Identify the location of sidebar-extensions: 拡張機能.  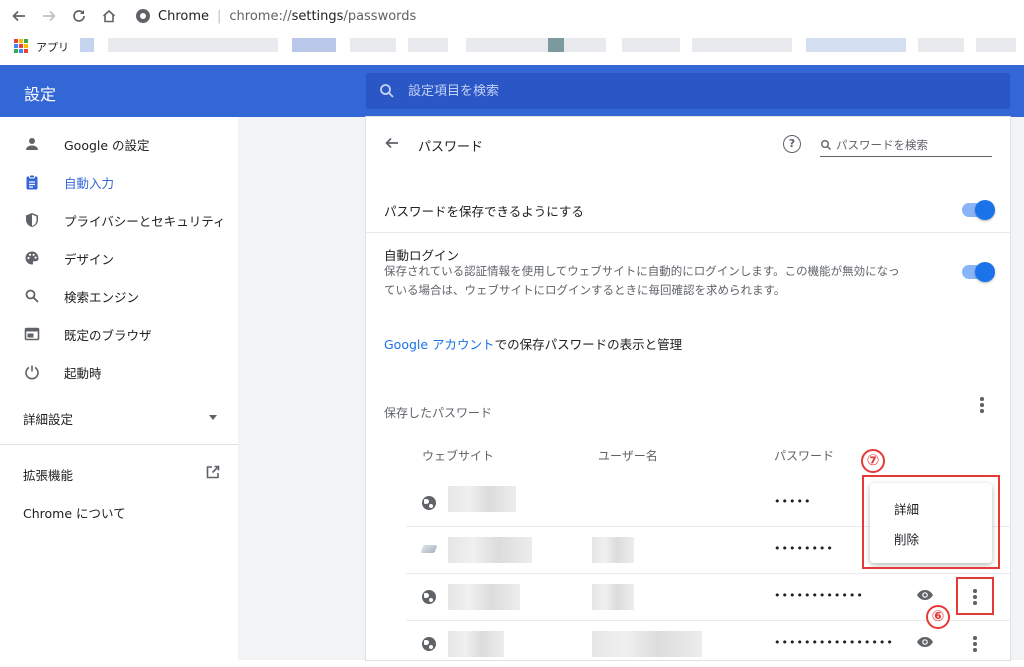
(123, 474).